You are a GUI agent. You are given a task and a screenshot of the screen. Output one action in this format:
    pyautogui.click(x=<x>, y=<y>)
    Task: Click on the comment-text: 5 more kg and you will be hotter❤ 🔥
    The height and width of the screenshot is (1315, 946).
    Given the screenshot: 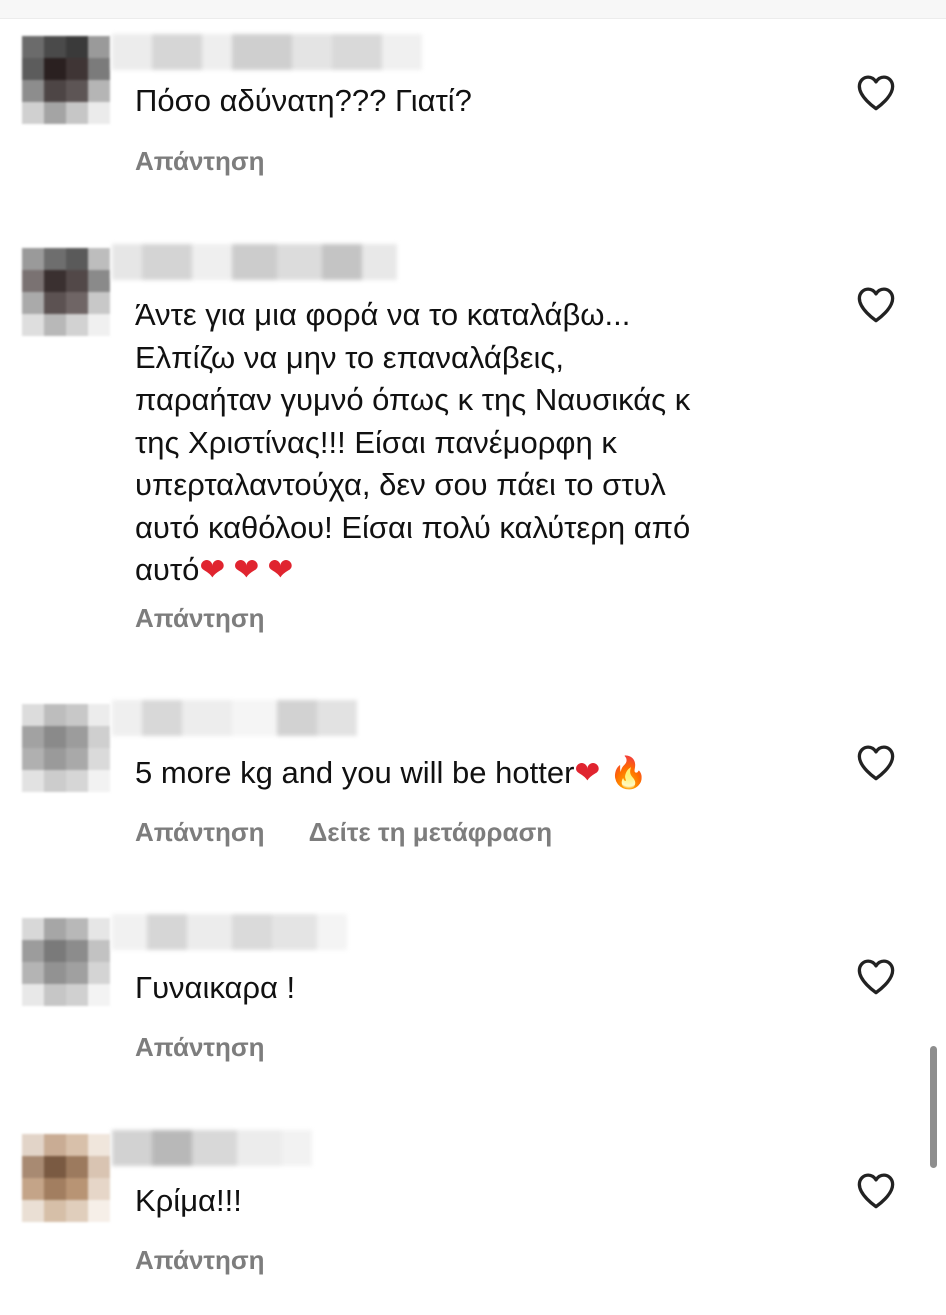 What is the action you would take?
    pyautogui.click(x=391, y=773)
    